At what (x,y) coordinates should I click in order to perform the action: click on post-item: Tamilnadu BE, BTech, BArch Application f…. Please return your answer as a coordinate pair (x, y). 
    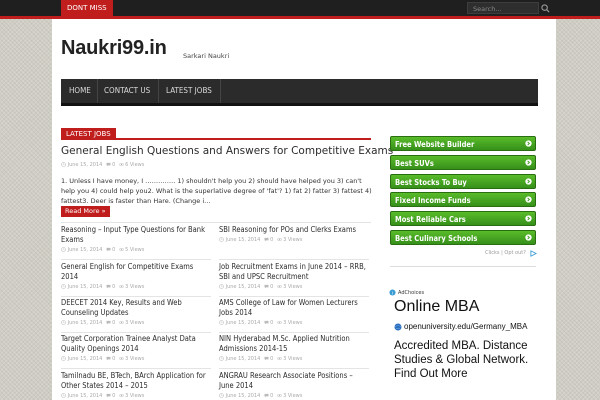
    Looking at the image, I should click on (135, 385).